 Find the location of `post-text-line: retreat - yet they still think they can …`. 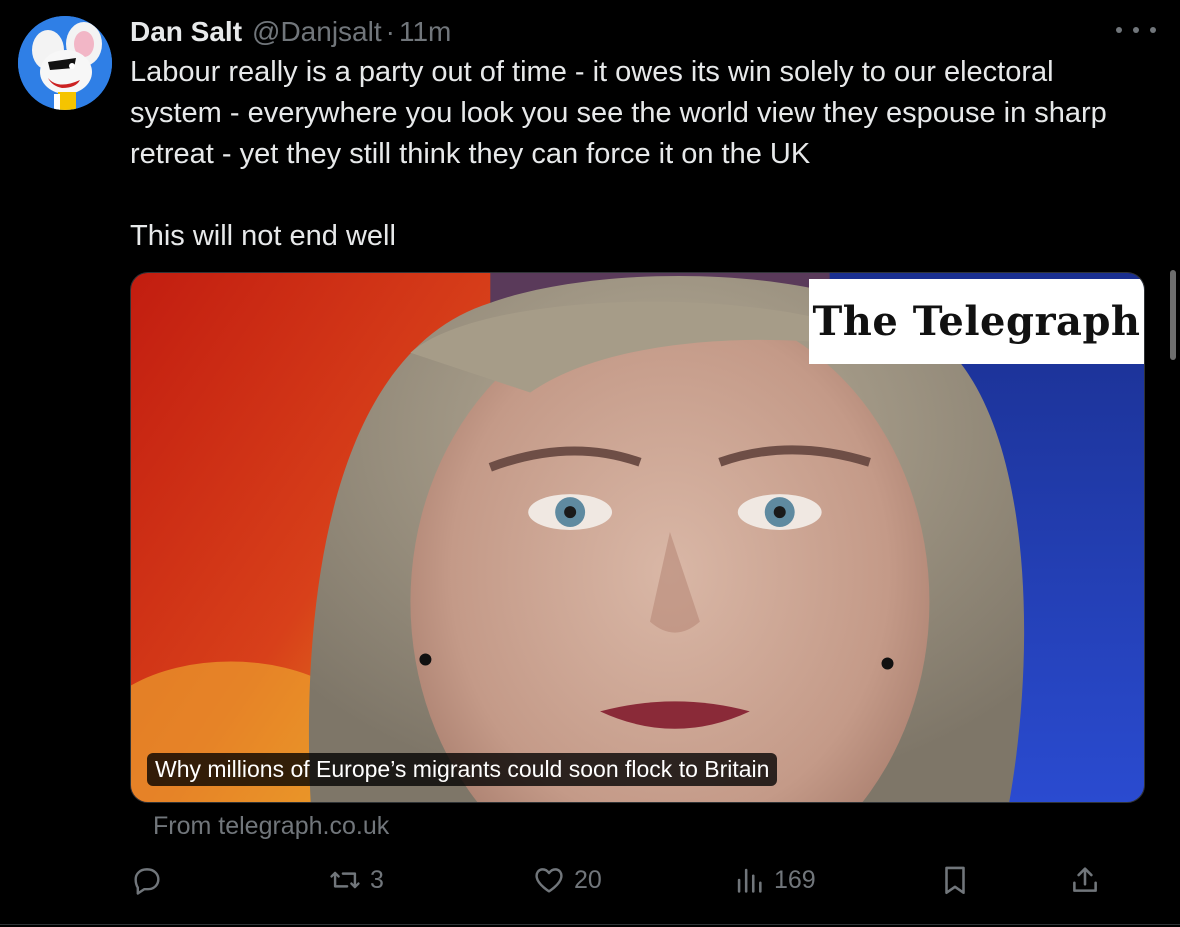

post-text-line: retreat - yet they still think they can … is located at coordinates (470, 154).